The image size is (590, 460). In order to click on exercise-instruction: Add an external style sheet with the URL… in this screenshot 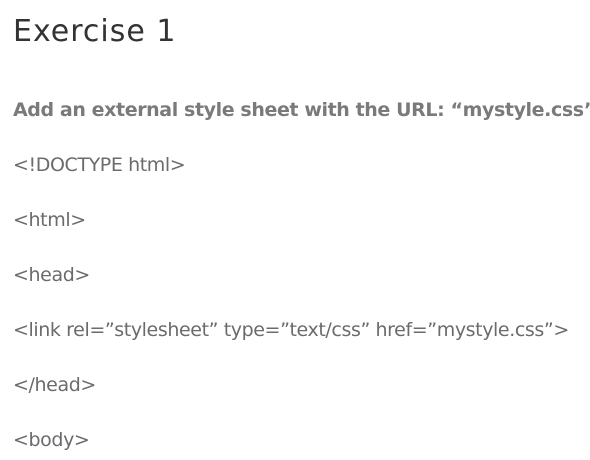, I will do `click(301, 110)`.